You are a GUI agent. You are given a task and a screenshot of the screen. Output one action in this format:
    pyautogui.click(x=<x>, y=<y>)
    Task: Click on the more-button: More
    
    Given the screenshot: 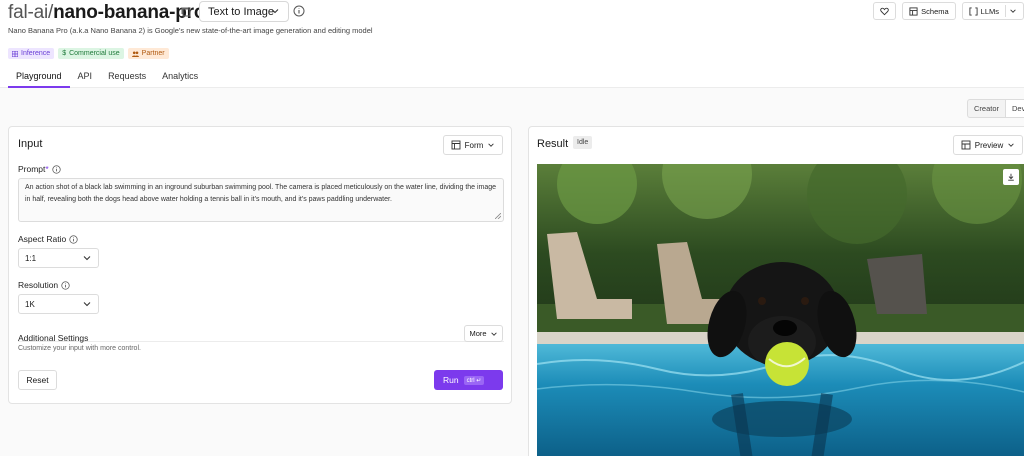 What is the action you would take?
    pyautogui.click(x=483, y=333)
    